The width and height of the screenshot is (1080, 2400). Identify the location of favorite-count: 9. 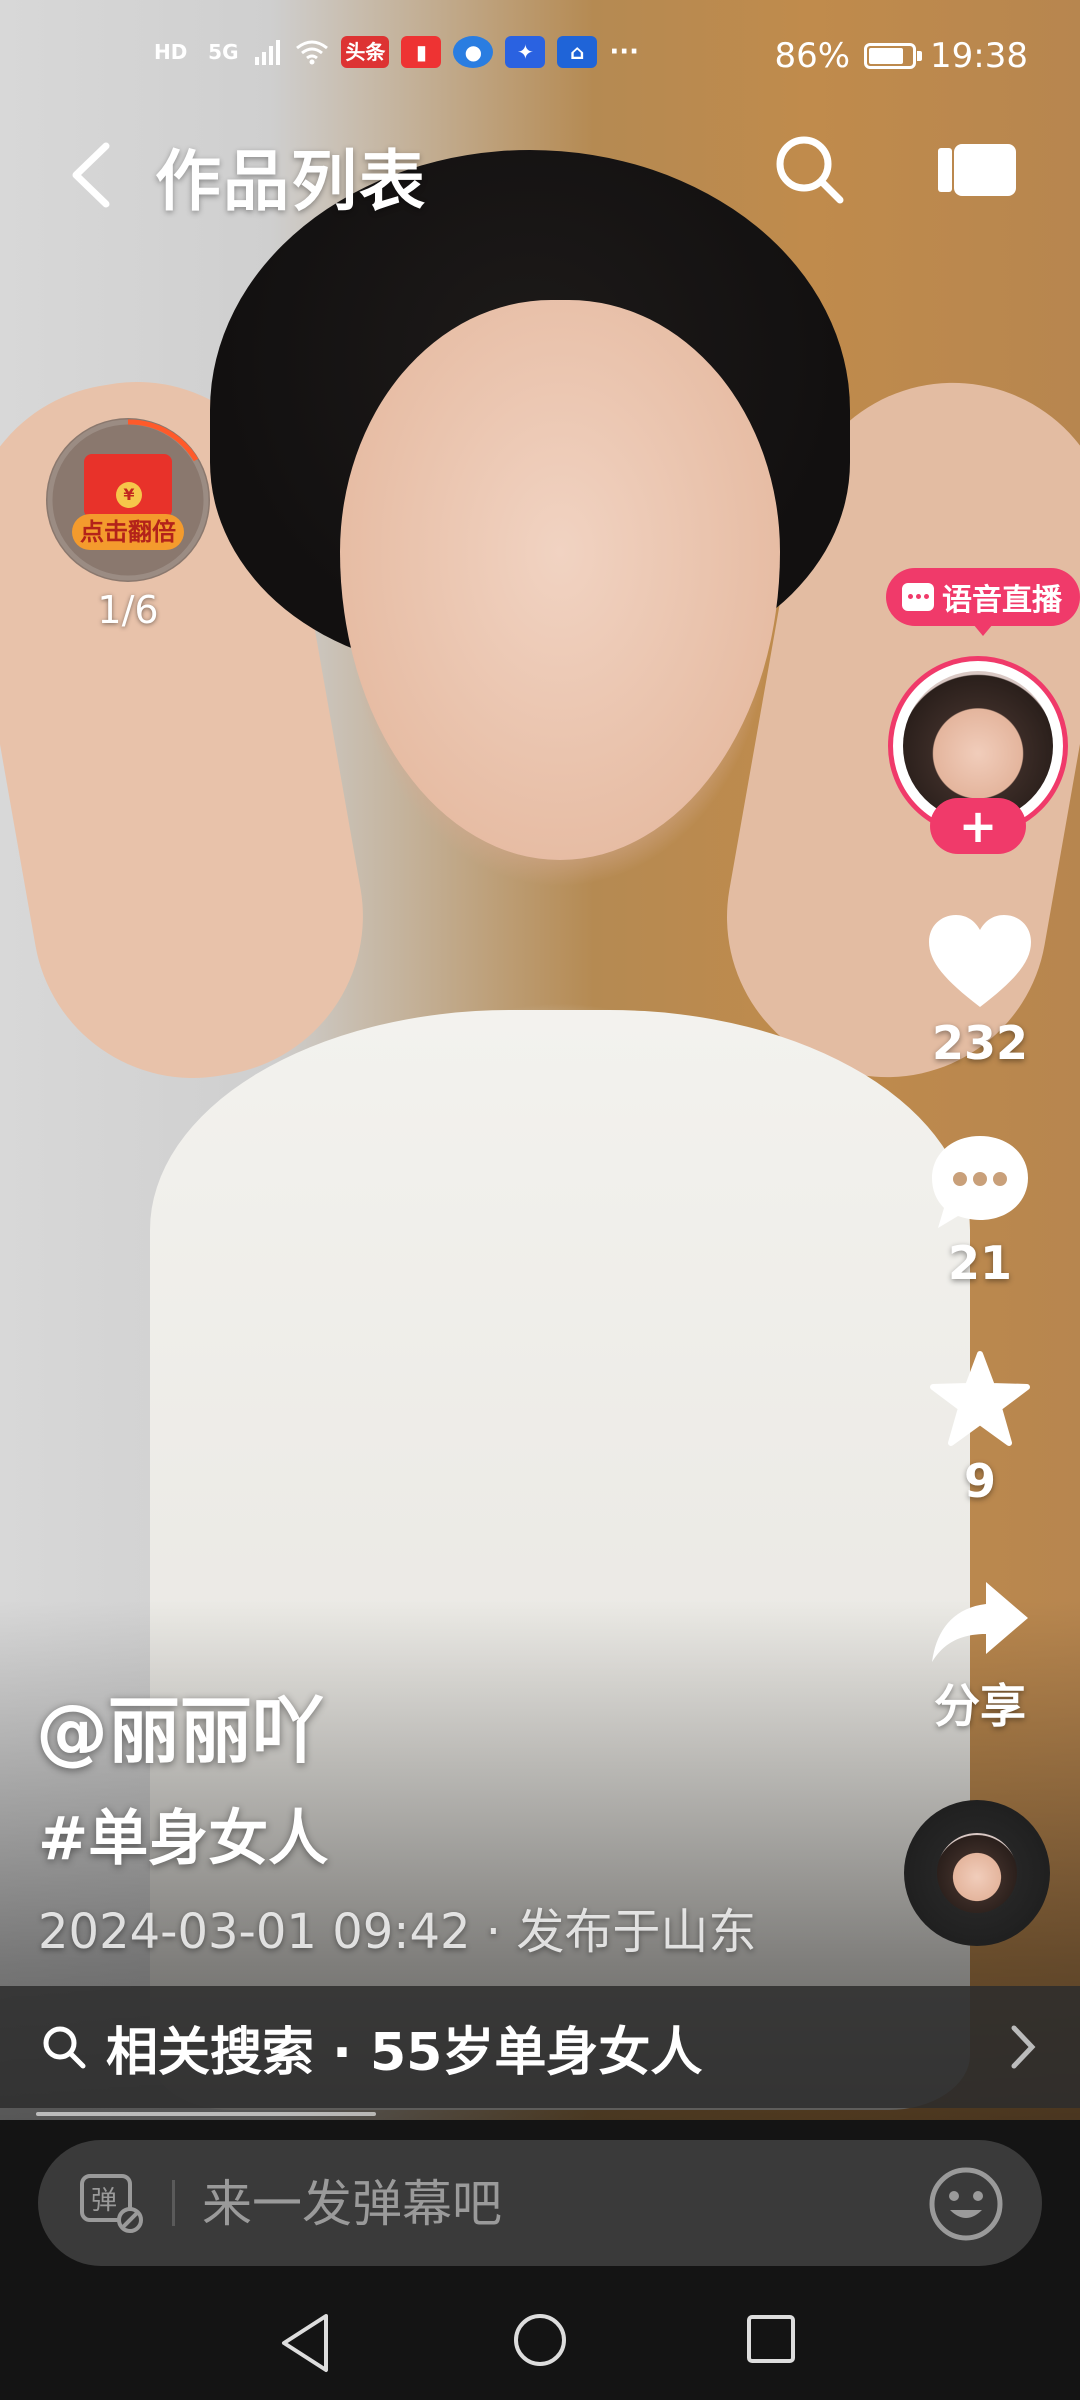
(979, 1481).